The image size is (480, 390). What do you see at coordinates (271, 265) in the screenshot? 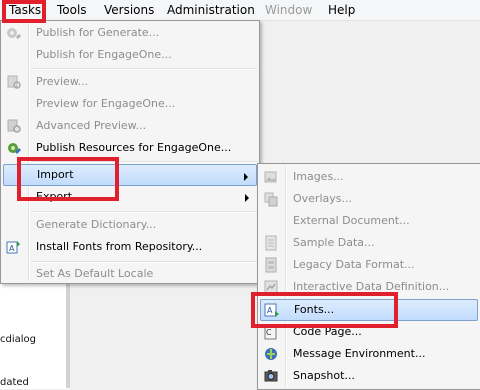
I see `legacy-data-icon` at bounding box center [271, 265].